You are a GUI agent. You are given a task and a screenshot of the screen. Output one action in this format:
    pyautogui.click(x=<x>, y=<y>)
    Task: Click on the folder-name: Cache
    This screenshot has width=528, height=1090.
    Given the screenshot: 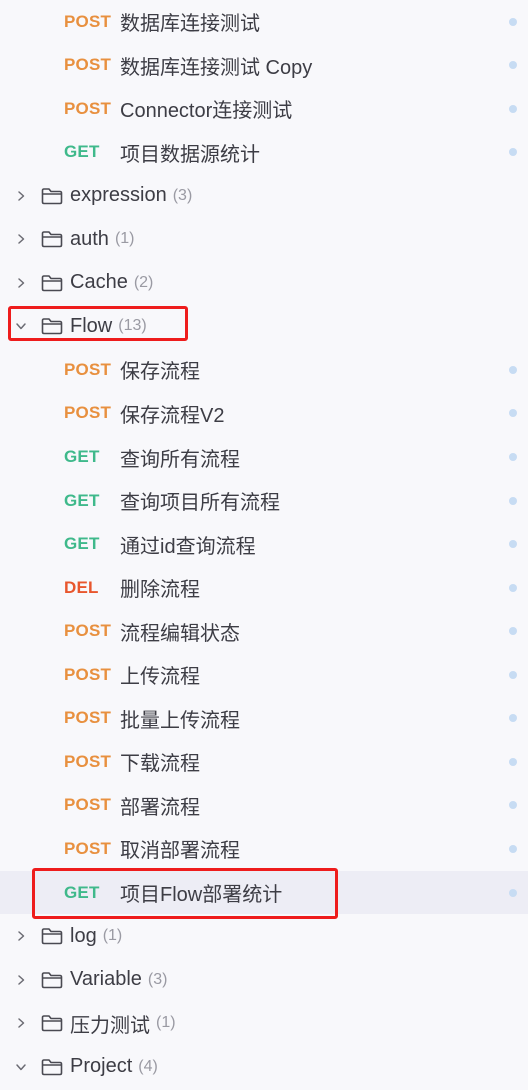 What is the action you would take?
    pyautogui.click(x=99, y=282)
    